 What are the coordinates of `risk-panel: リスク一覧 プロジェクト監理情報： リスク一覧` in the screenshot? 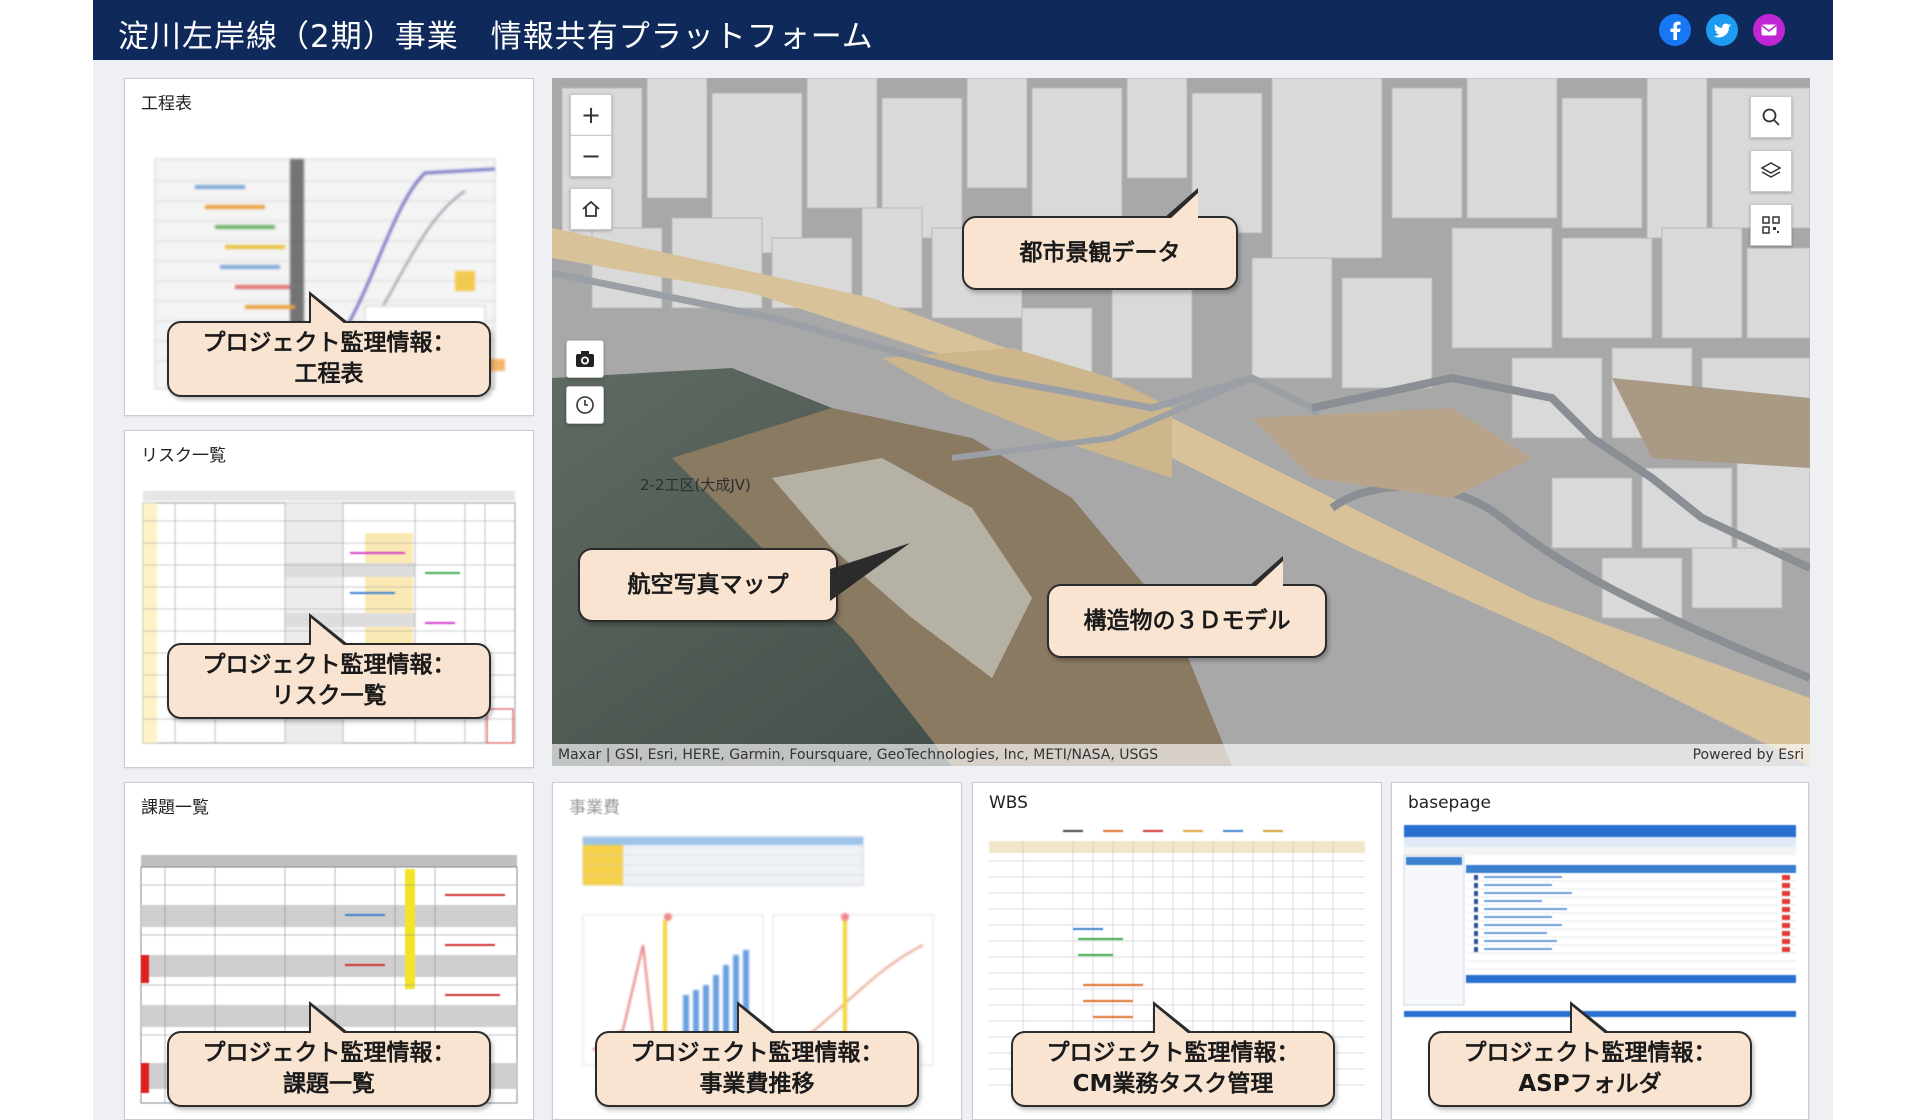 It's located at (329, 599).